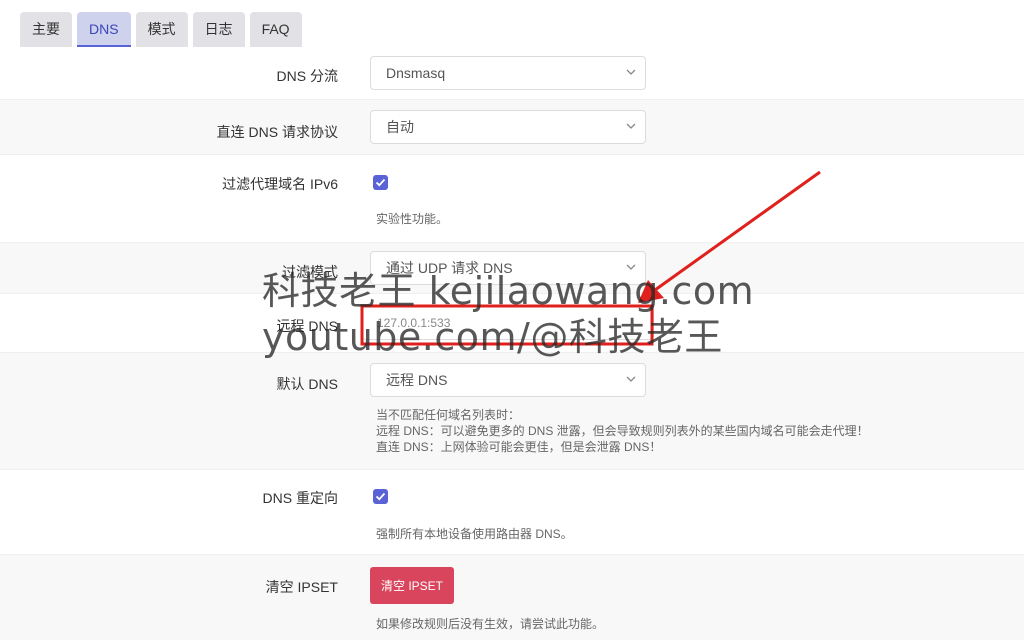 This screenshot has height=640, width=1024. Describe the element at coordinates (412, 219) in the screenshot. I see `filter-ipv6-desc: 实验性功能。` at that location.